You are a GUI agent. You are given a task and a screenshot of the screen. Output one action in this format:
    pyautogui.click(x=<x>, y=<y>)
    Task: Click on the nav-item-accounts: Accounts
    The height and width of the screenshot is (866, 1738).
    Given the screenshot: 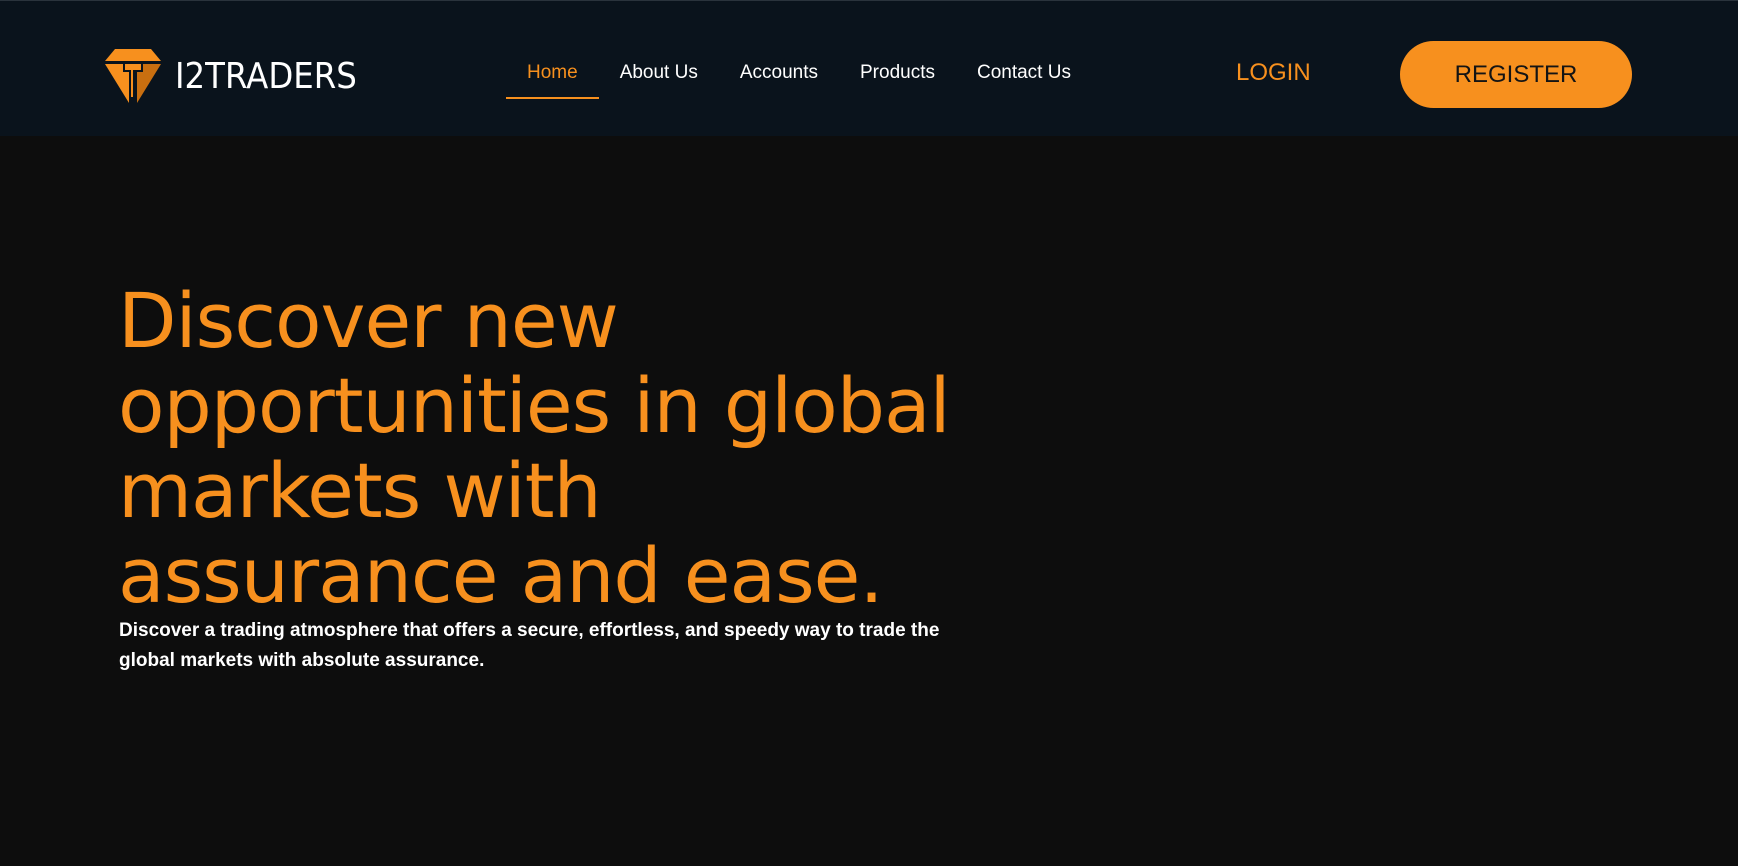 What is the action you would take?
    pyautogui.click(x=779, y=75)
    